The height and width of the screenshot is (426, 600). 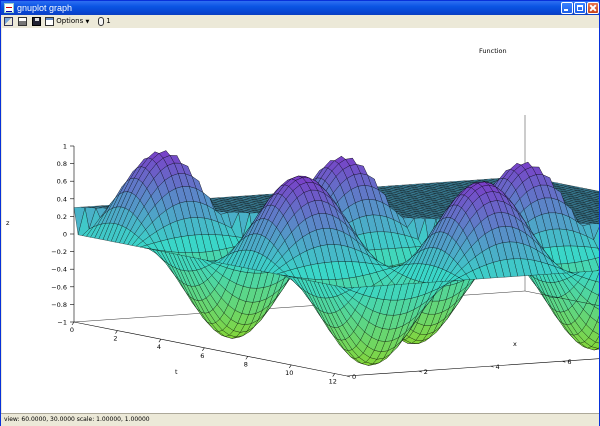 I want to click on options-button: Options ▼, so click(x=67, y=21).